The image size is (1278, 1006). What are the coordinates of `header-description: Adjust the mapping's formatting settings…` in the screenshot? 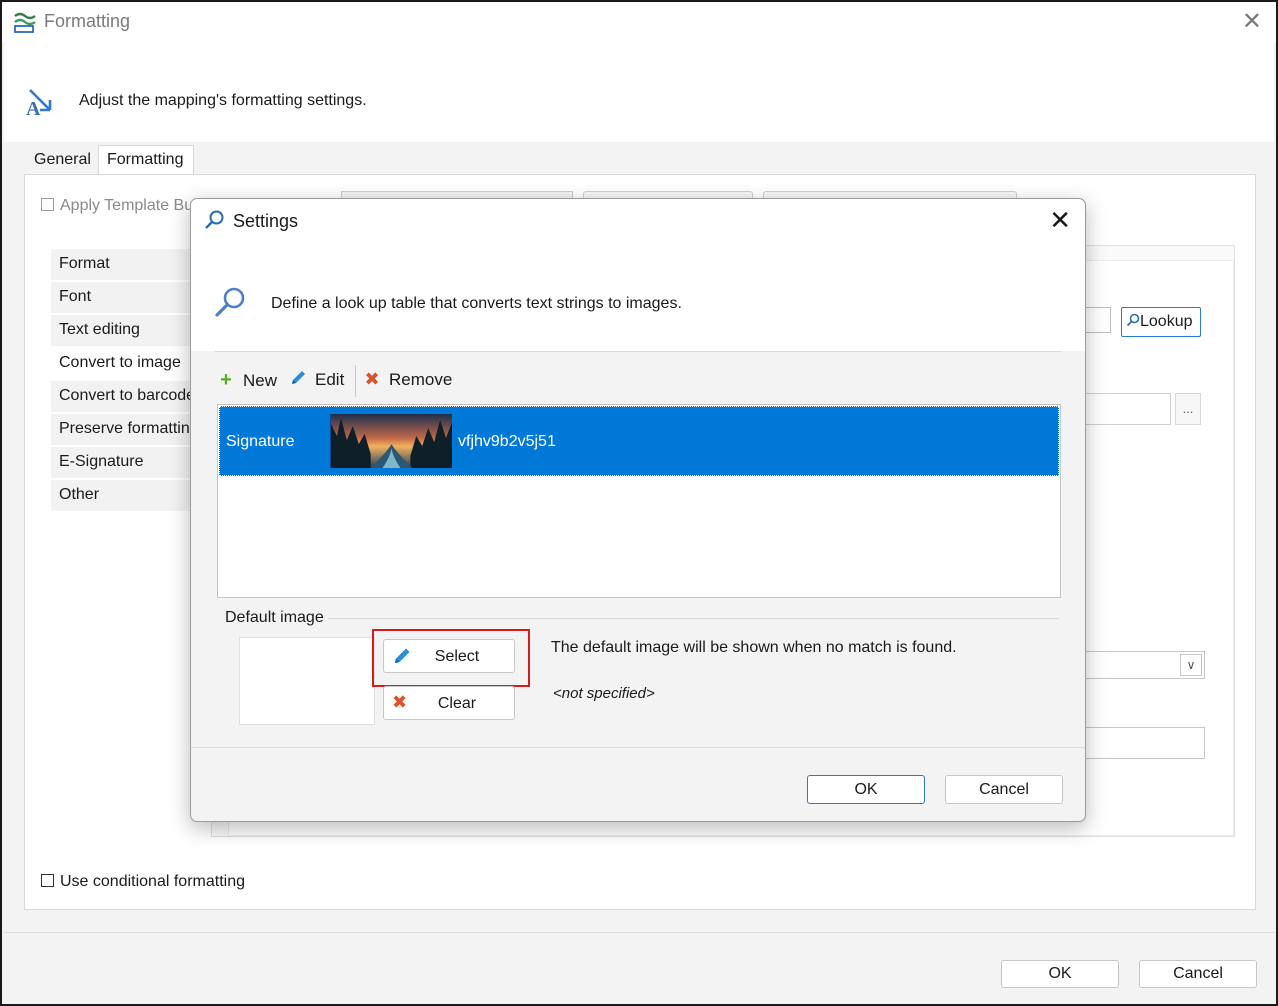 It's located at (223, 100).